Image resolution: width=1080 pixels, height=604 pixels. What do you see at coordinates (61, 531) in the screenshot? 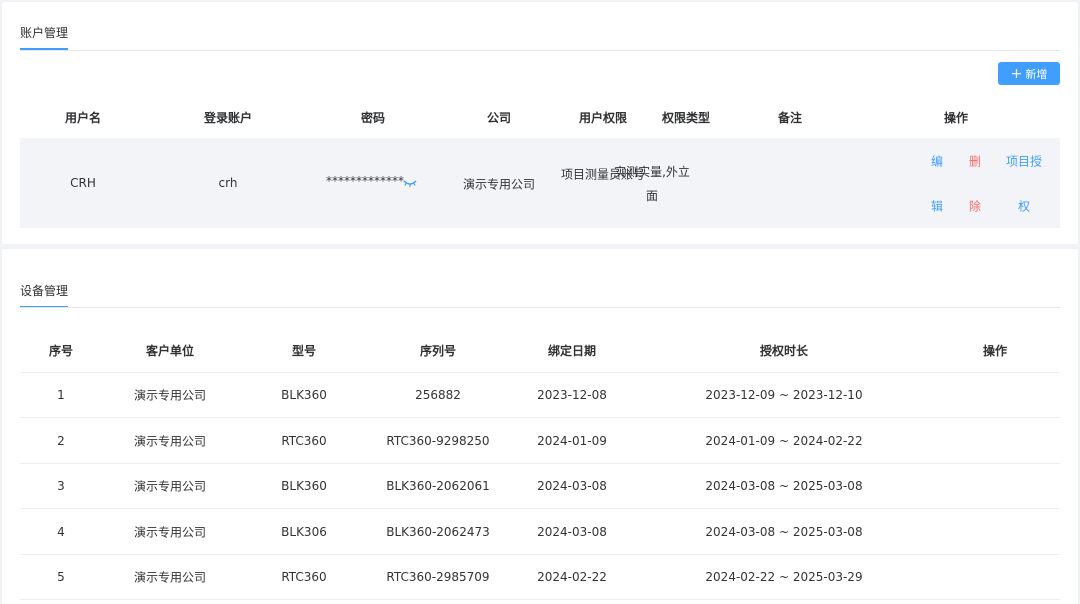
I see `cell-index: 4` at bounding box center [61, 531].